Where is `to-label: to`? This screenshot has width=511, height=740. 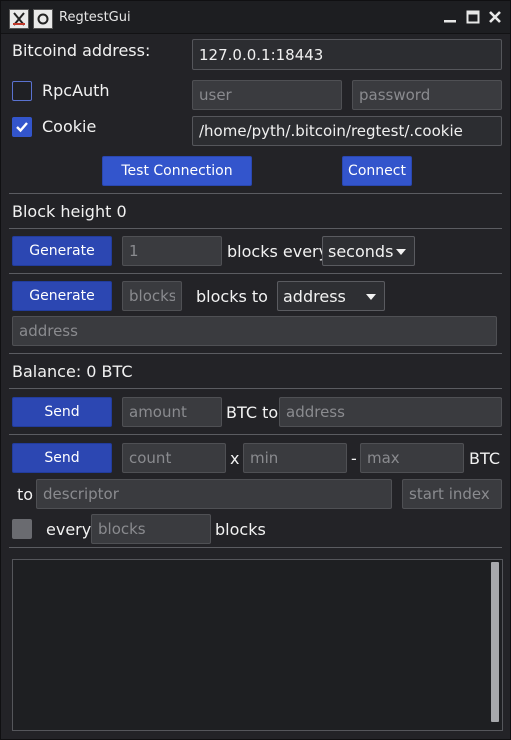
to-label: to is located at coordinates (25, 494).